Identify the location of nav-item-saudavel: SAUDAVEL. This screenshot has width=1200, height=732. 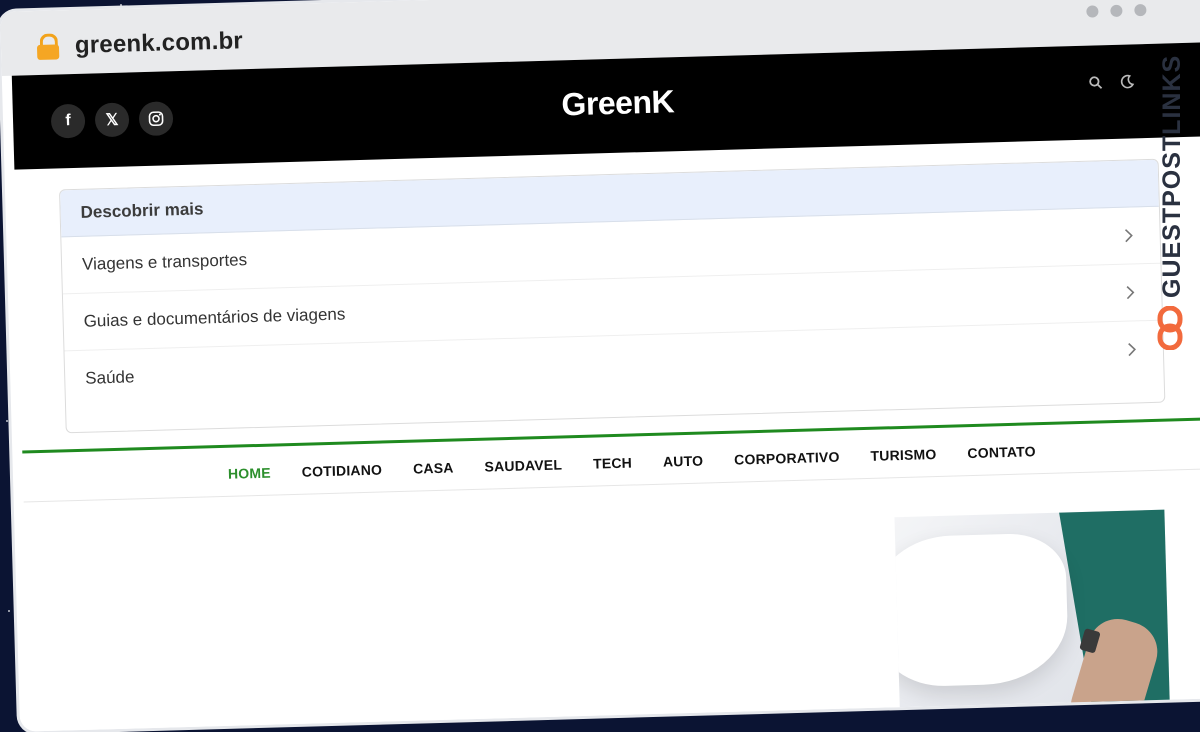
(523, 465).